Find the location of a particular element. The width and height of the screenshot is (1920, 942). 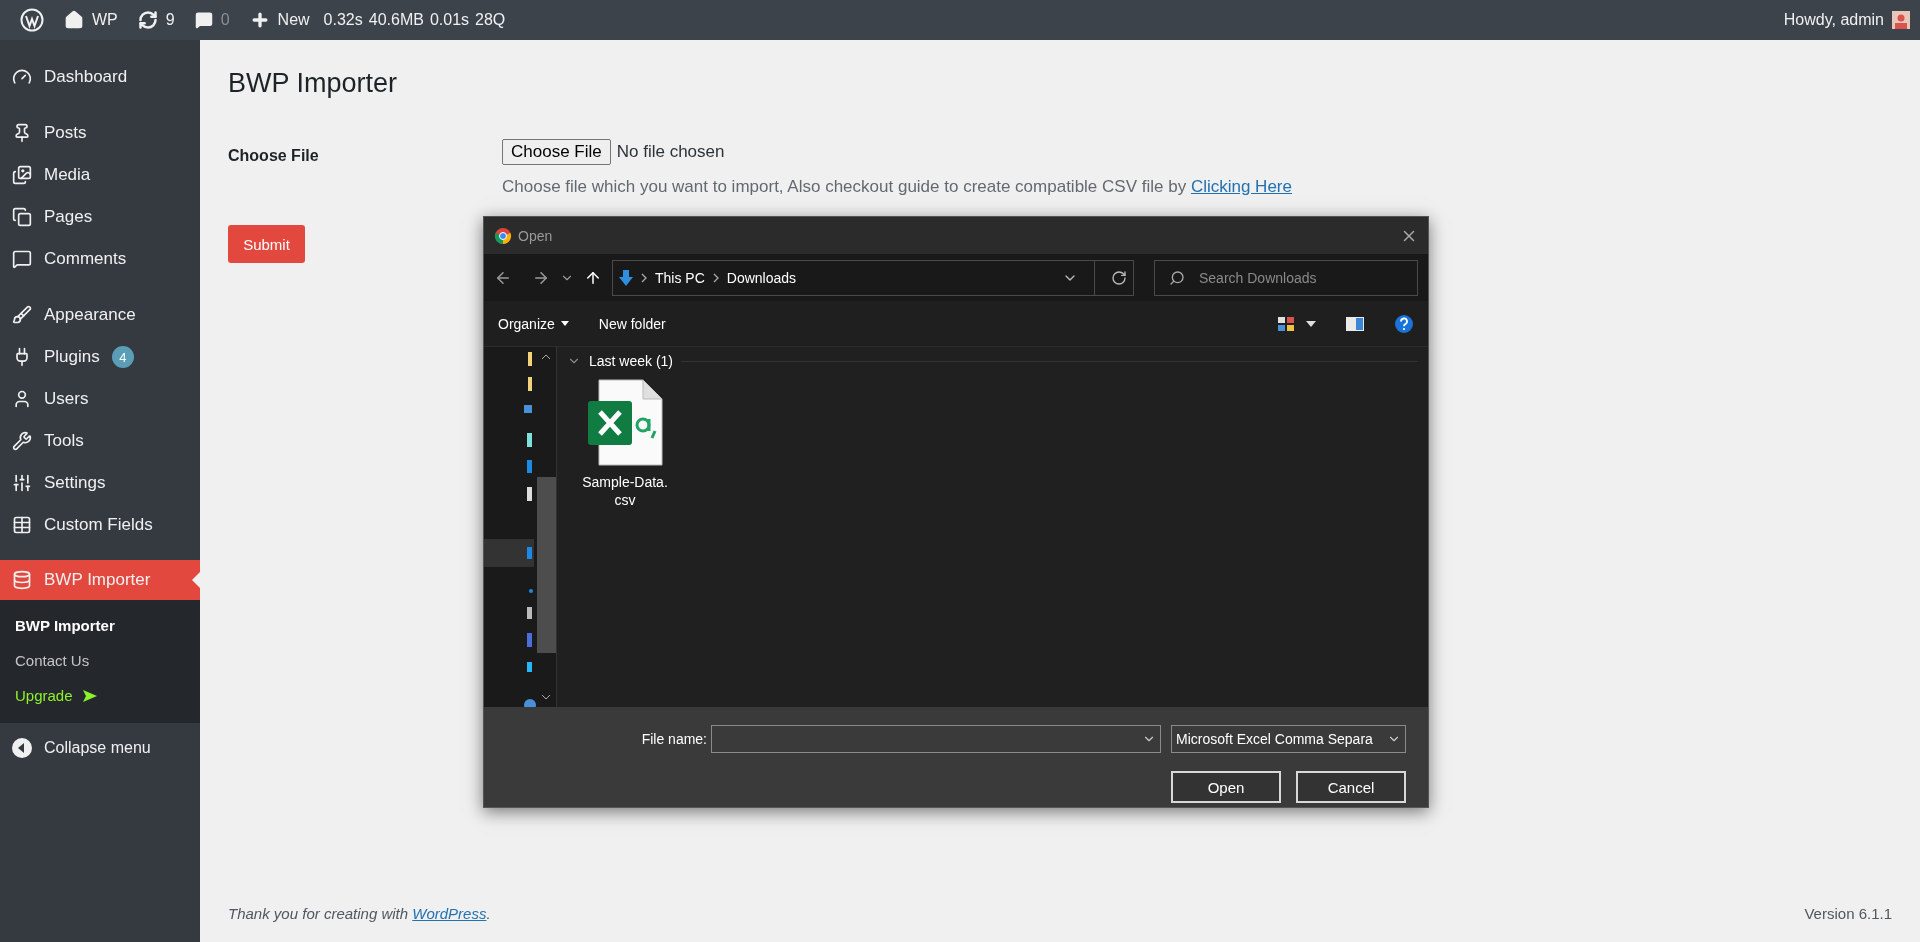

menu-item: Custom Fields is located at coordinates (100, 525).